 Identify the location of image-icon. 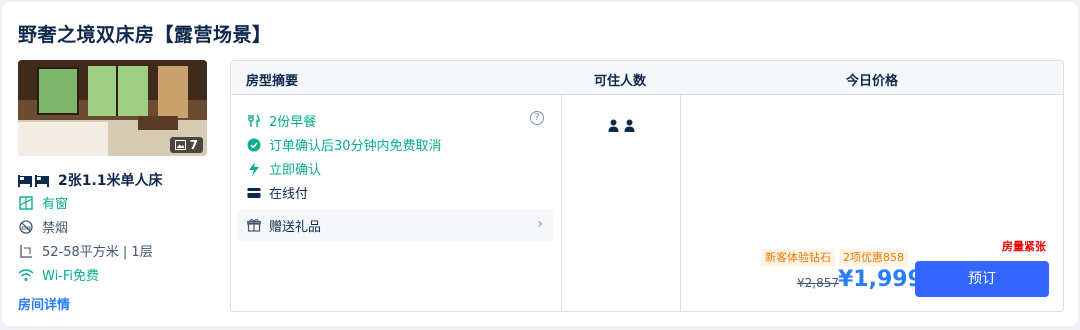
(180, 145).